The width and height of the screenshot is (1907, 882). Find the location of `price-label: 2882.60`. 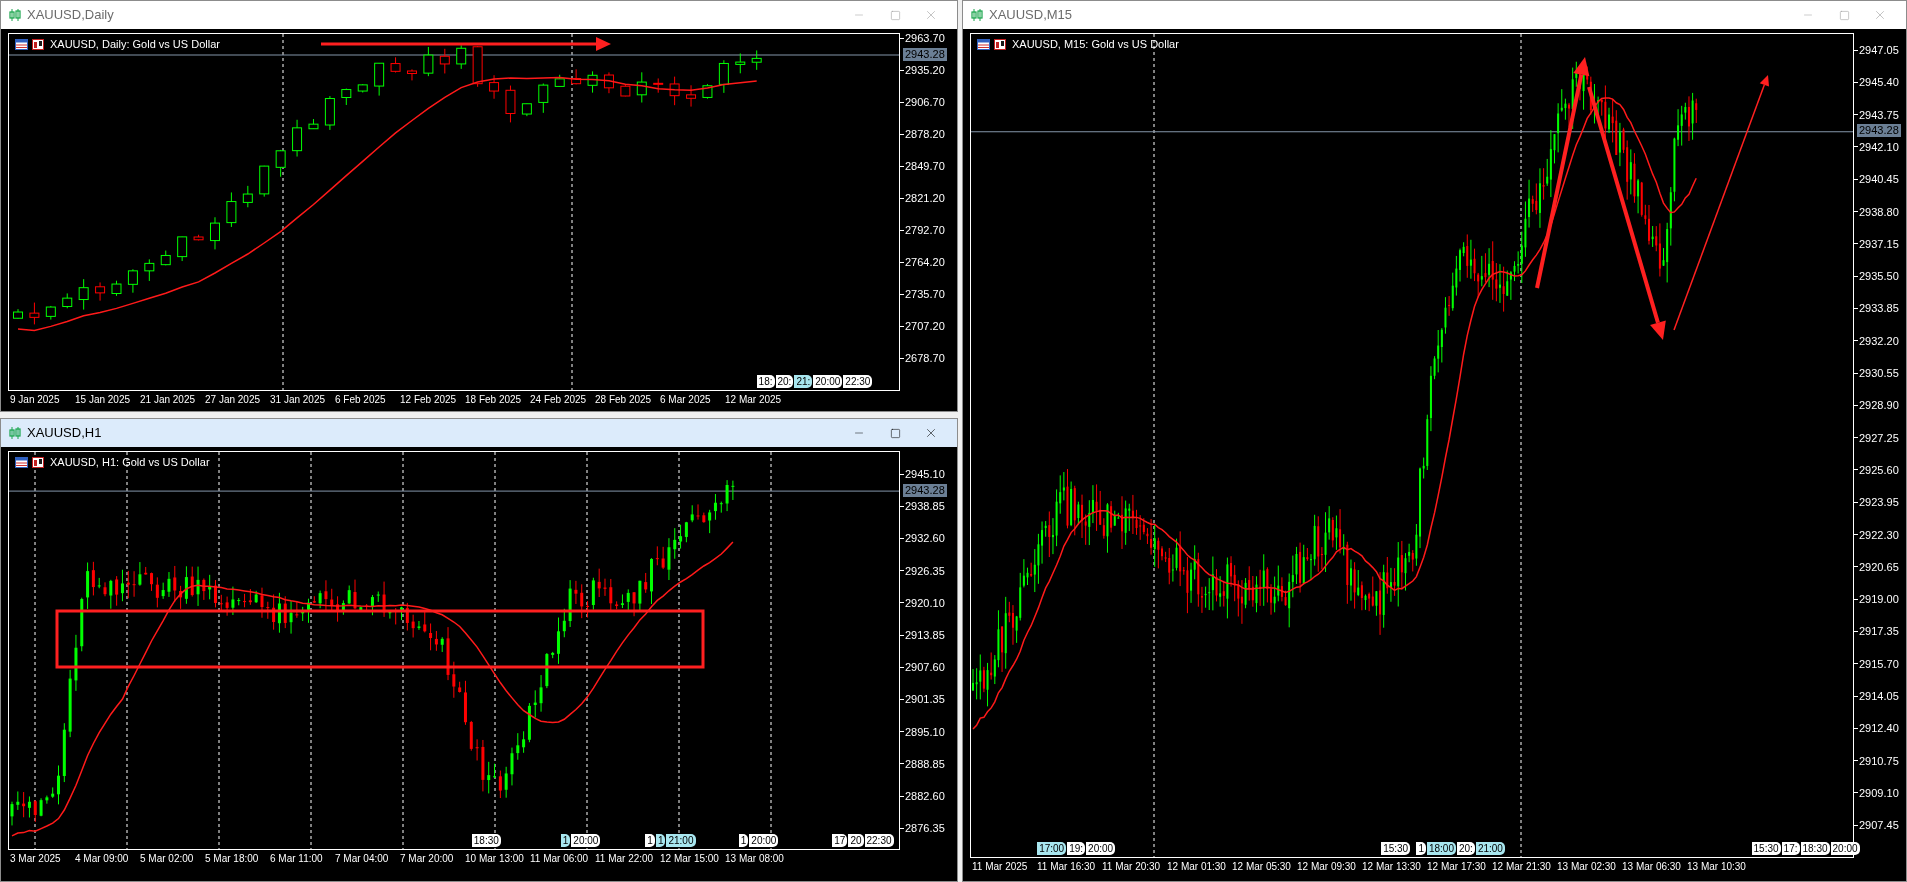

price-label: 2882.60 is located at coordinates (925, 796).